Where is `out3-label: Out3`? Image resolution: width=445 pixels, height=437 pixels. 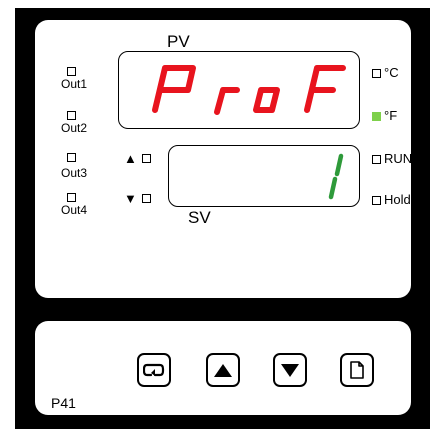
out3-label: Out3 is located at coordinates (74, 173).